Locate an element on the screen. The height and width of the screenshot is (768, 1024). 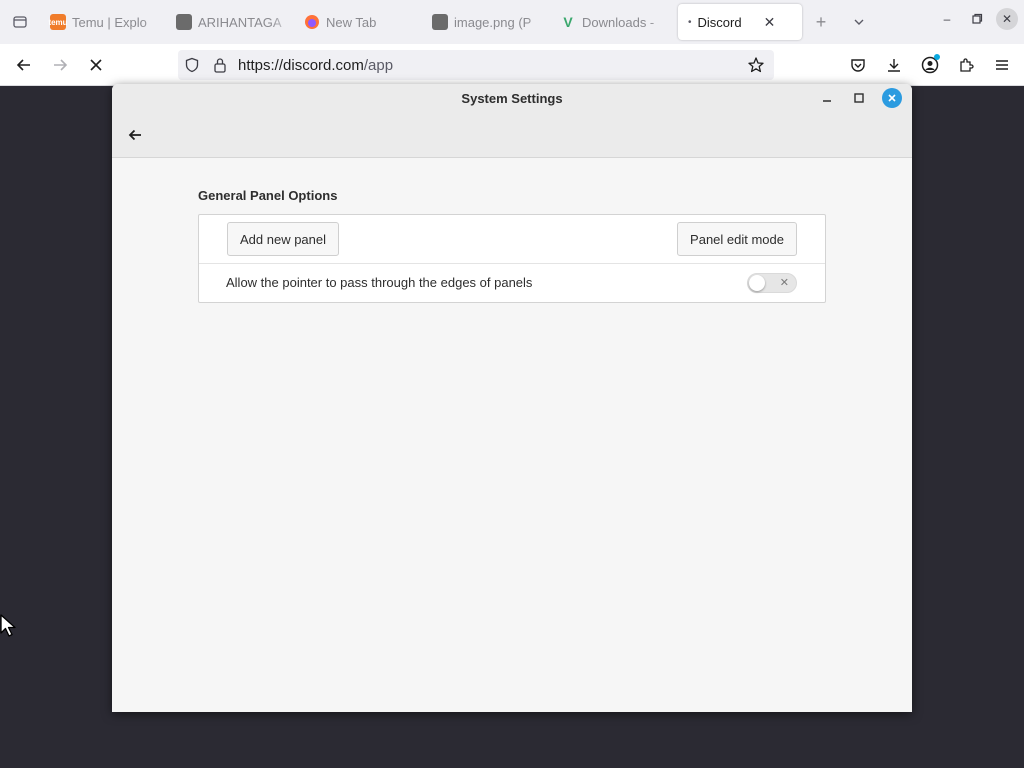
minimize-icon: – is located at coordinates (947, 19).